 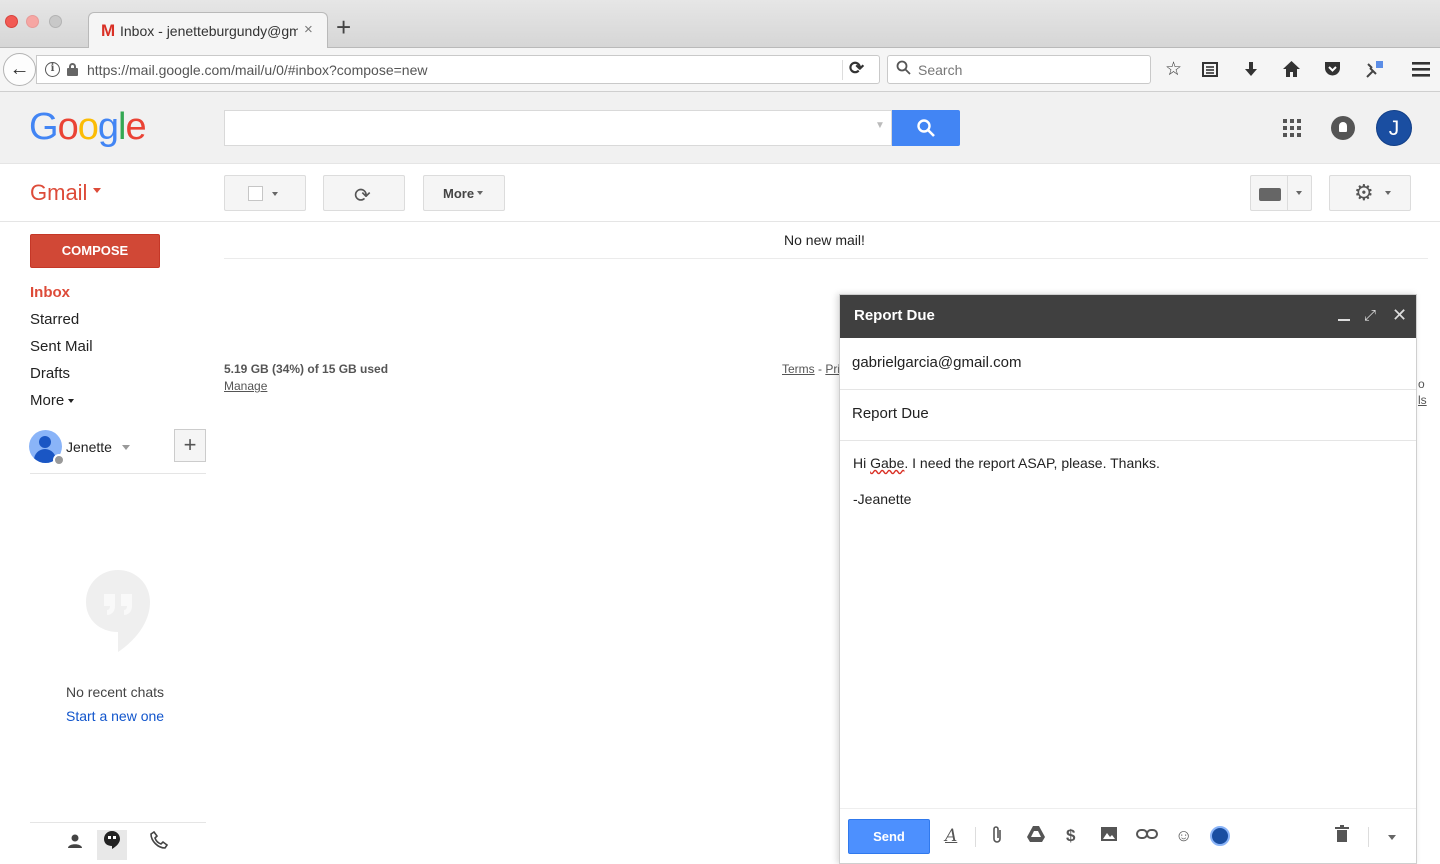 I want to click on menu-icon, so click(x=1421, y=71).